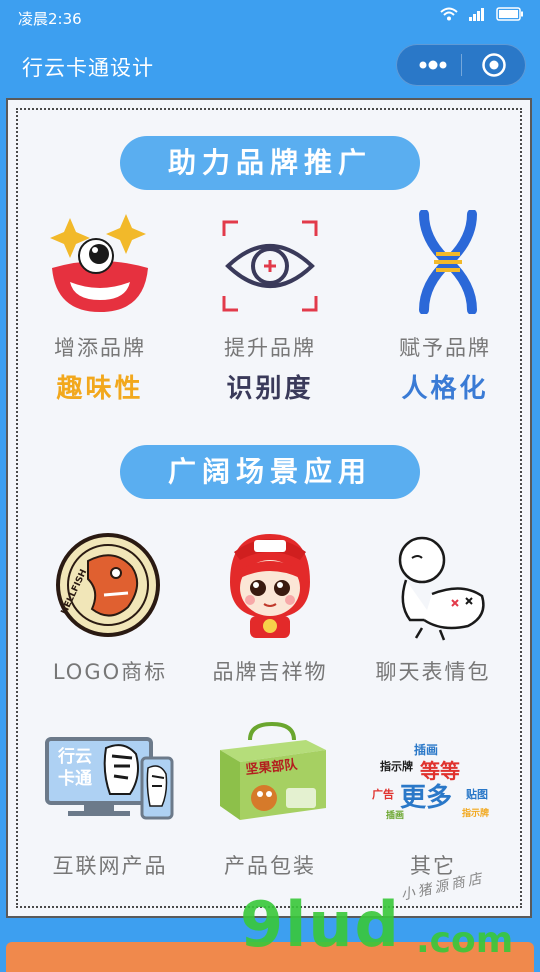 The width and height of the screenshot is (540, 972). I want to click on hellfish-logo-icon: HELLFISH, so click(108, 585).